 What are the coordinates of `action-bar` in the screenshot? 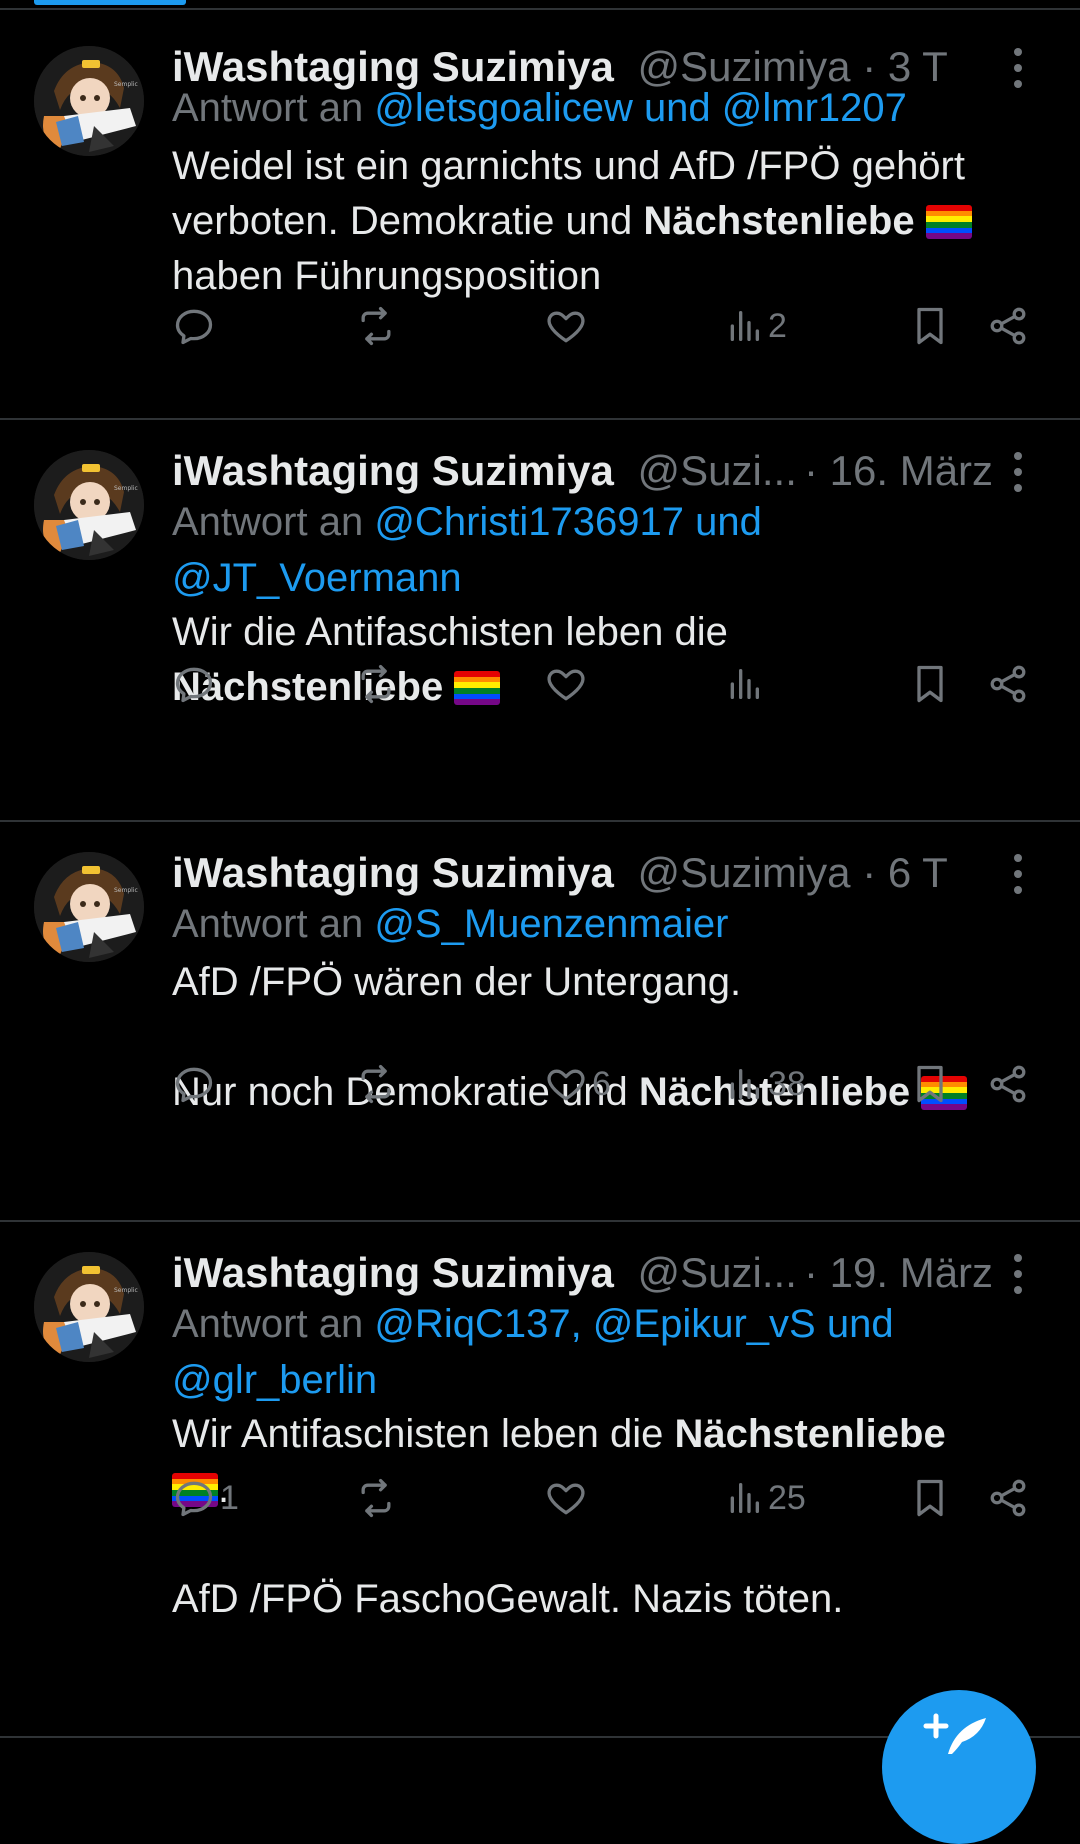 It's located at (540, 684).